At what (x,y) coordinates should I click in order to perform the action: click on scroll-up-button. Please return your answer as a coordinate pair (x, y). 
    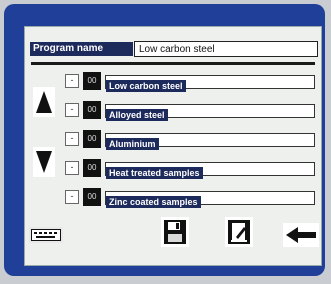
    Looking at the image, I should click on (44, 102).